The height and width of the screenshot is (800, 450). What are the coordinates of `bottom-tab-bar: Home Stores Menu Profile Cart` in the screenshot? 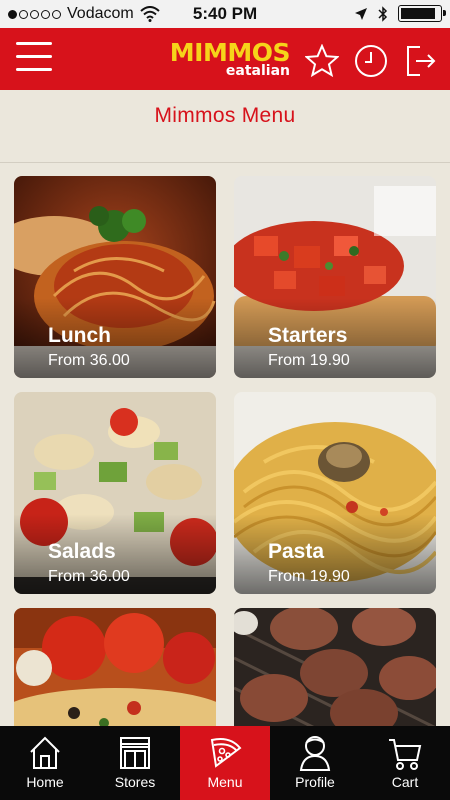 It's located at (225, 763).